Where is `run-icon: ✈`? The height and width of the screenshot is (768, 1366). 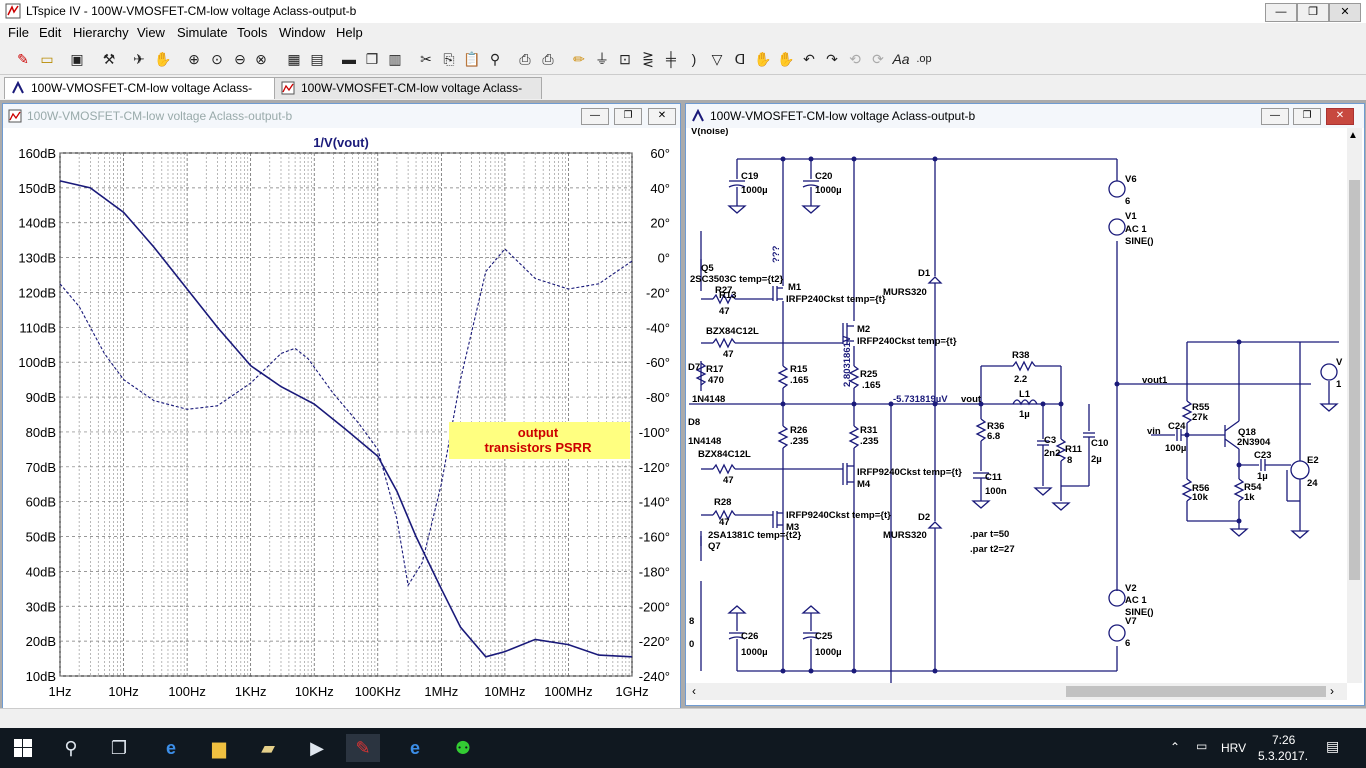 run-icon: ✈ is located at coordinates (139, 59).